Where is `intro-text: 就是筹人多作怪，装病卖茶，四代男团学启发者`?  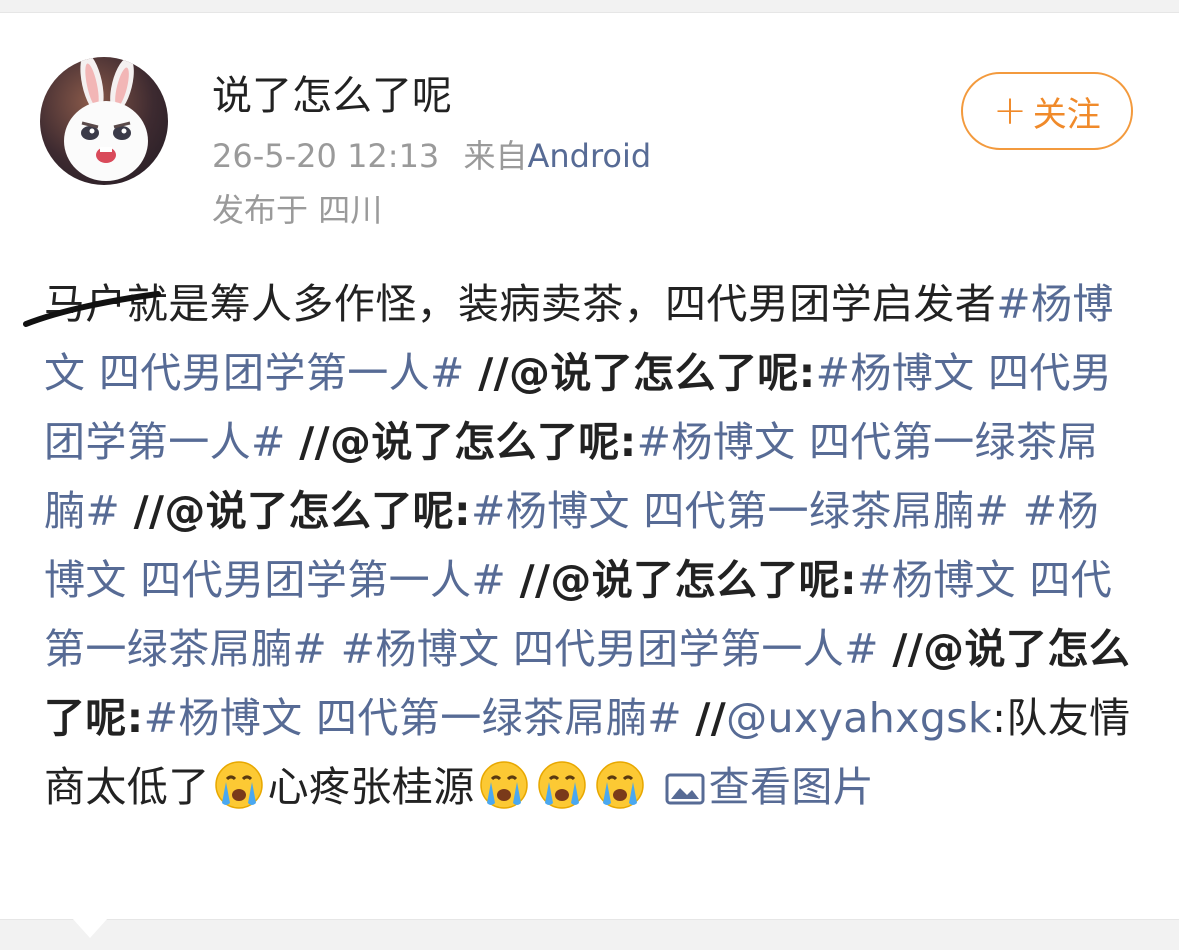 intro-text: 就是筹人多作怪，装病卖茶，四代男团学启发者 is located at coordinates (561, 304).